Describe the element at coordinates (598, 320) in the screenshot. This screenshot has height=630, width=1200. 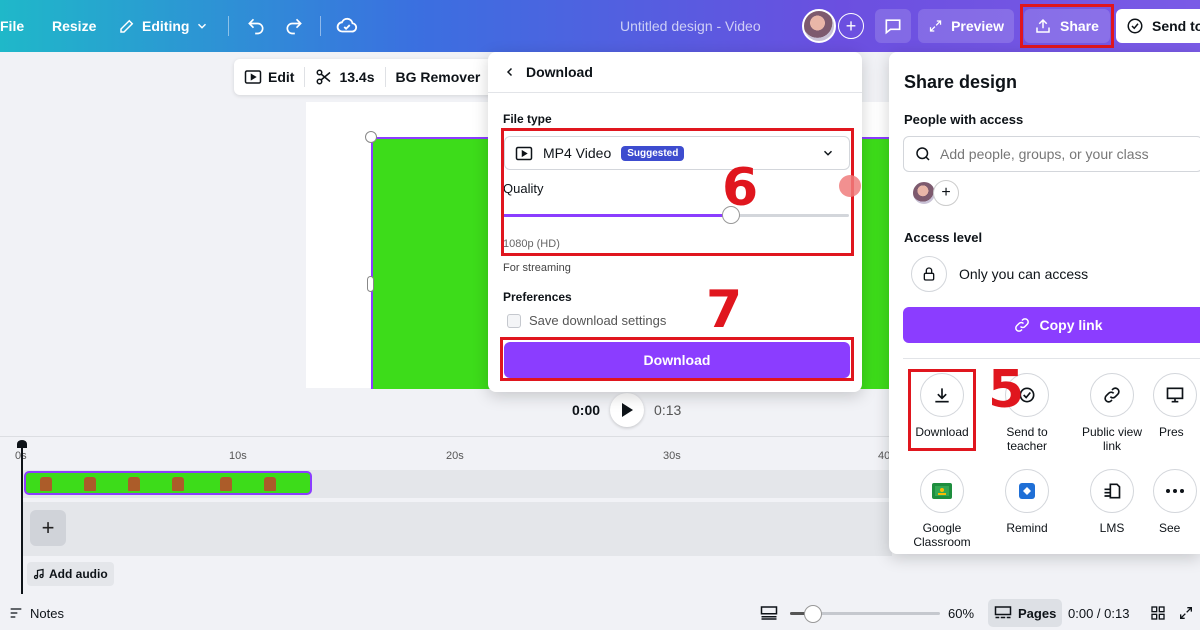
I see `save-settings-label: Save download settings` at that location.